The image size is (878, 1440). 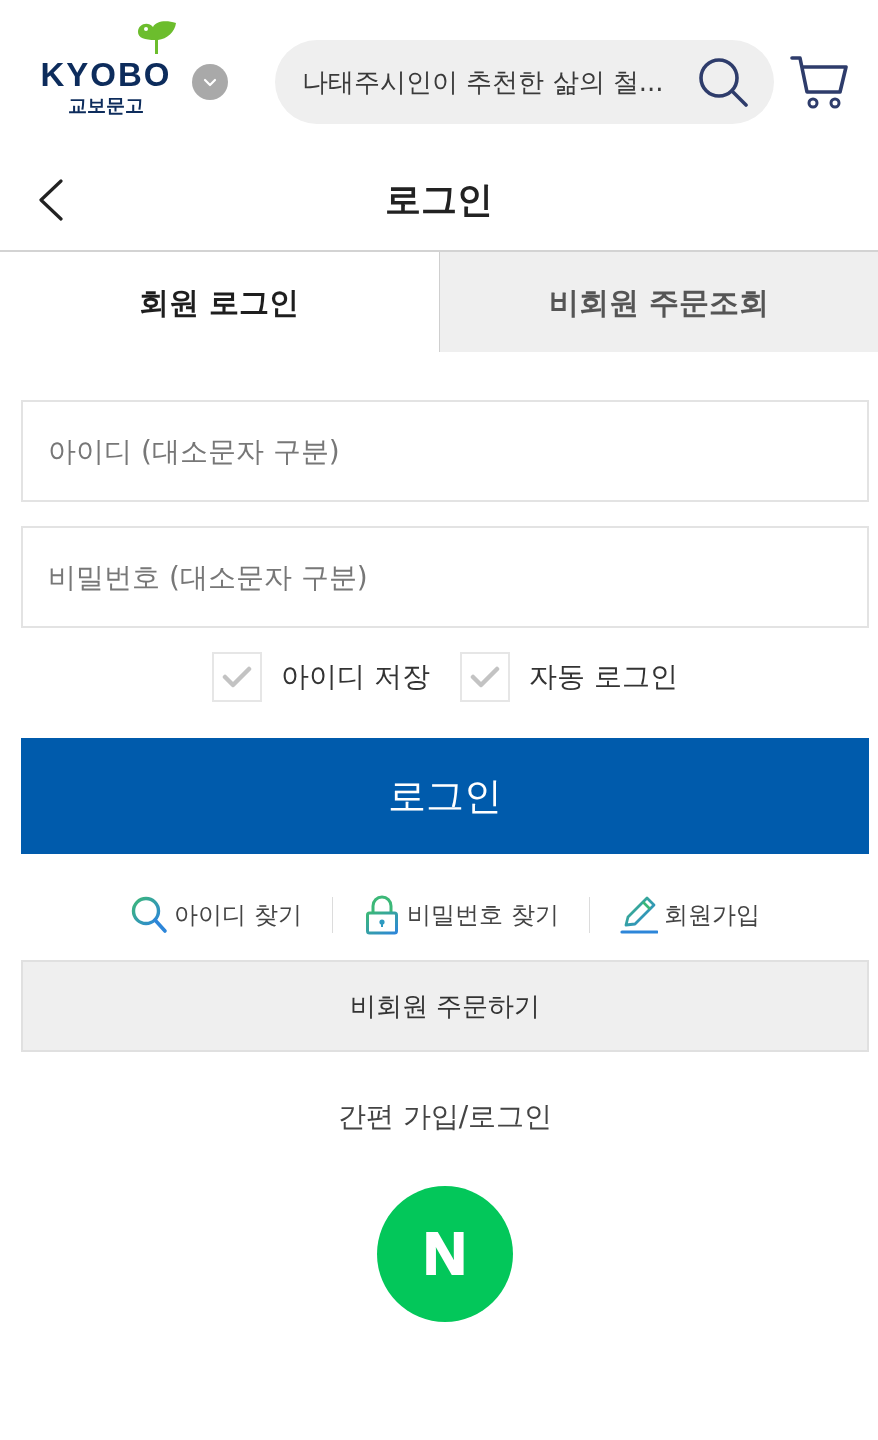 What do you see at coordinates (445, 451) in the screenshot?
I see `id-field: 아이디 (대소문자 구분)` at bounding box center [445, 451].